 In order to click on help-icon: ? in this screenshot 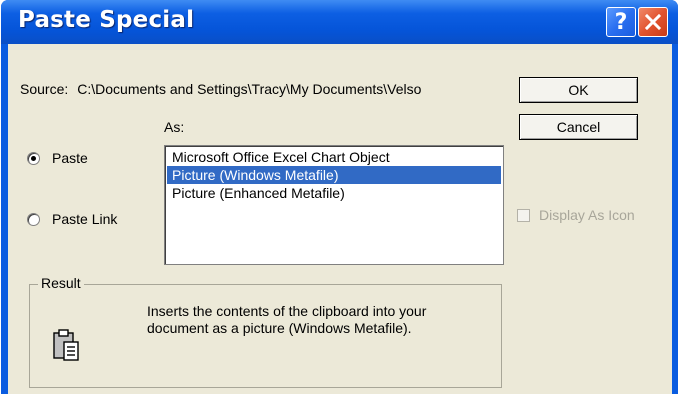, I will do `click(621, 22)`.